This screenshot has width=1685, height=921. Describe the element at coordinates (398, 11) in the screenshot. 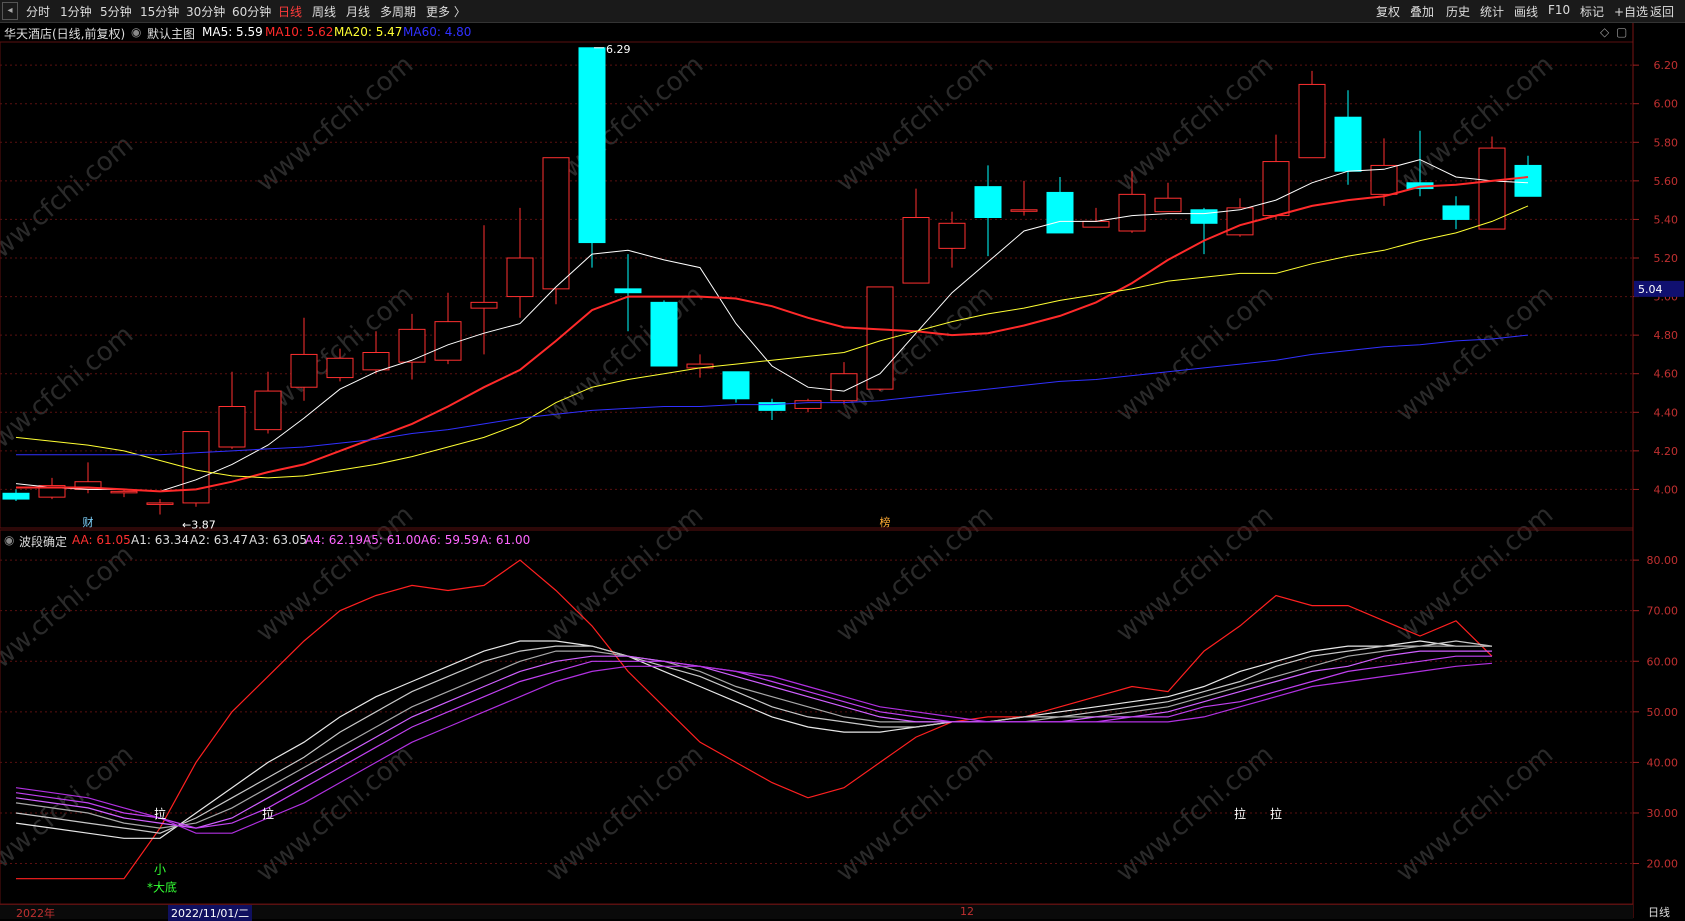

I see `period-tab-9: 多周期` at that location.